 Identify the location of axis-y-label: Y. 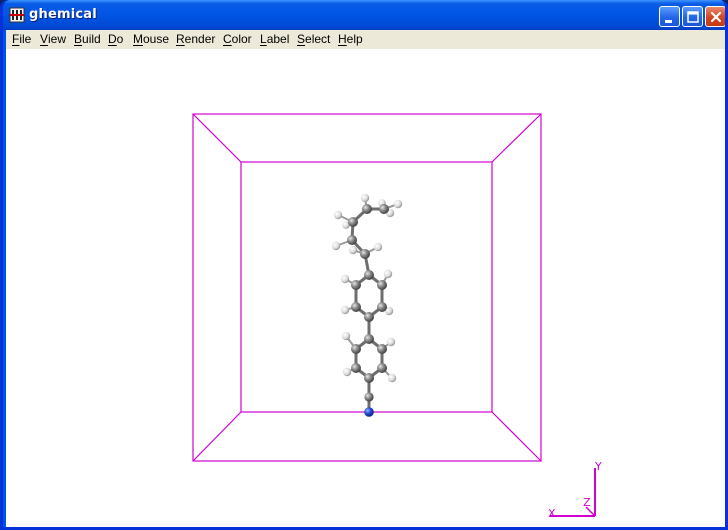
(598, 466).